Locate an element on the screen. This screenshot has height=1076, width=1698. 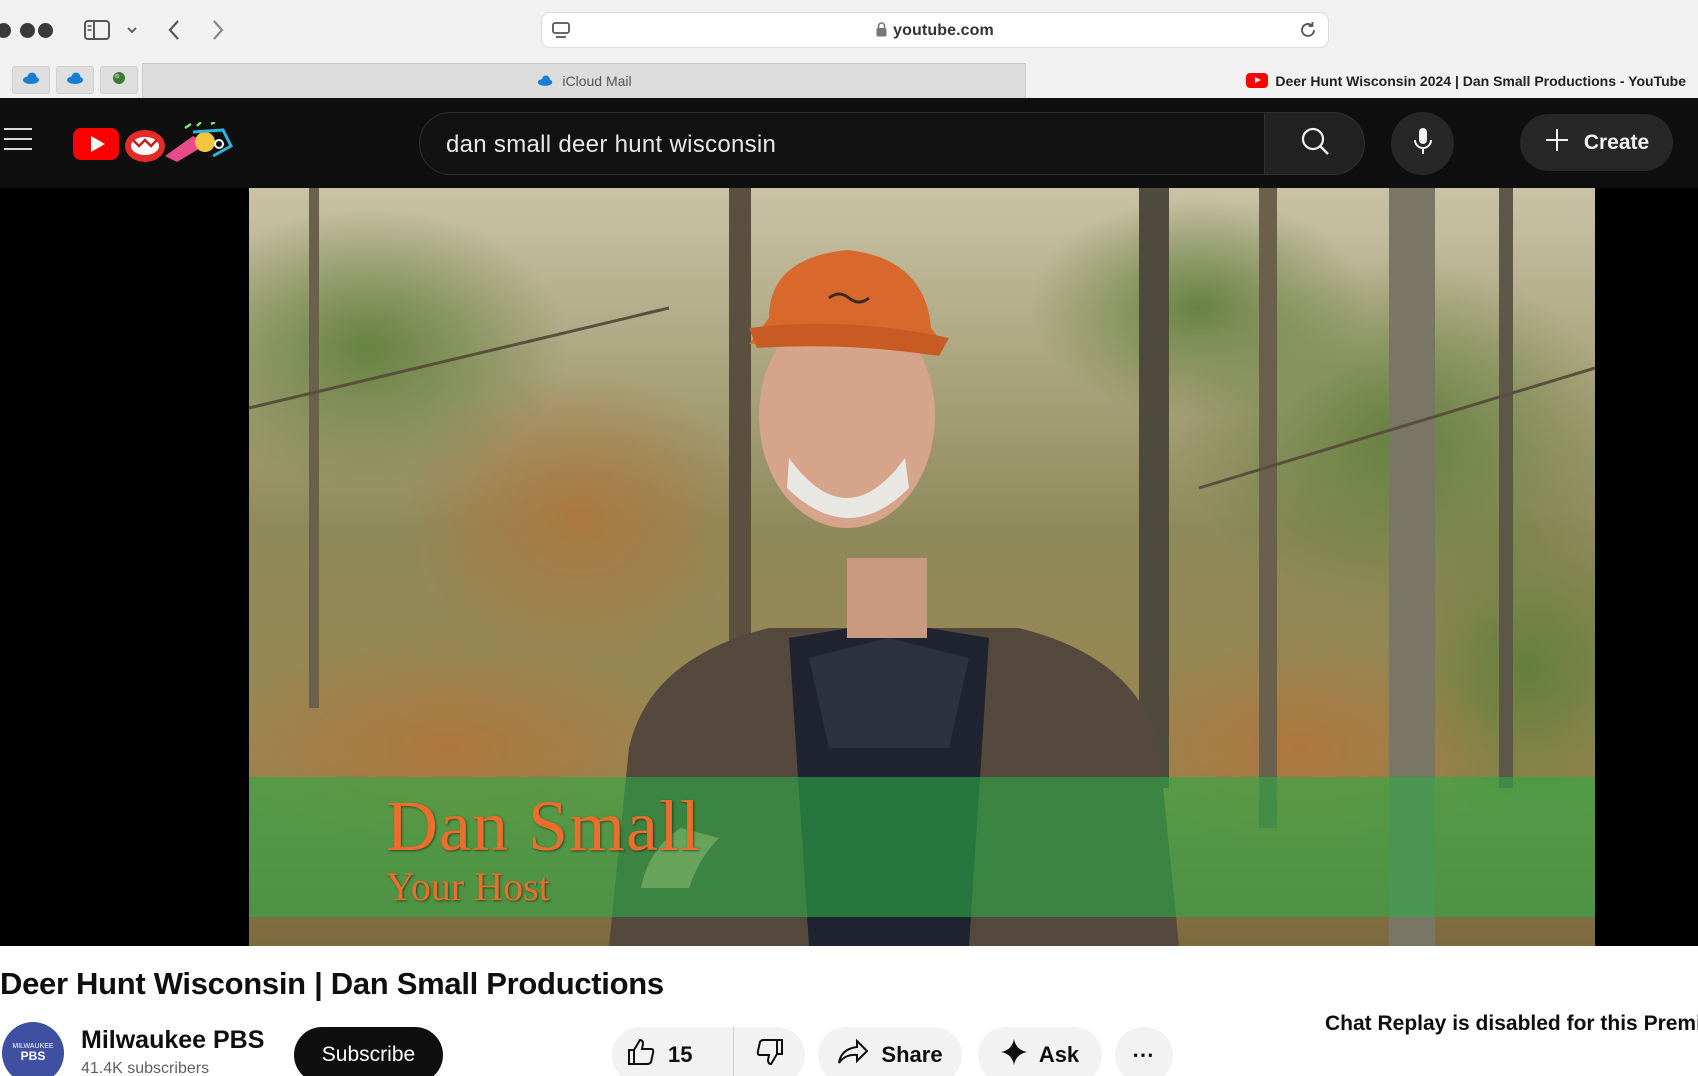
address-bar: youtube.com is located at coordinates (935, 30).